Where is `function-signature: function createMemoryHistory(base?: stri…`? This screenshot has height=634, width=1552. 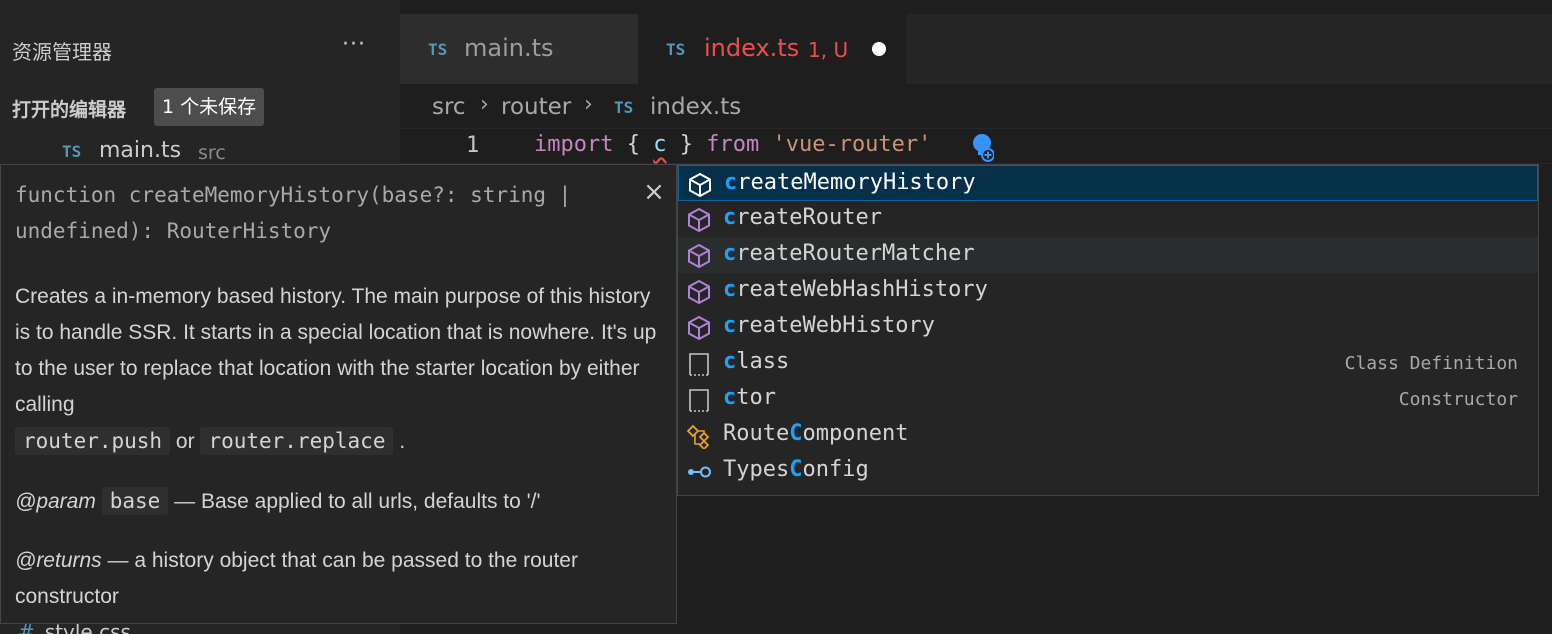
function-signature: function createMemoryHistory(base?: stri… is located at coordinates (293, 213).